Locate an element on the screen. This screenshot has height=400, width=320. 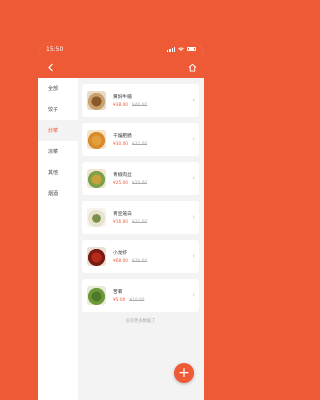
home-icon is located at coordinates (192, 67).